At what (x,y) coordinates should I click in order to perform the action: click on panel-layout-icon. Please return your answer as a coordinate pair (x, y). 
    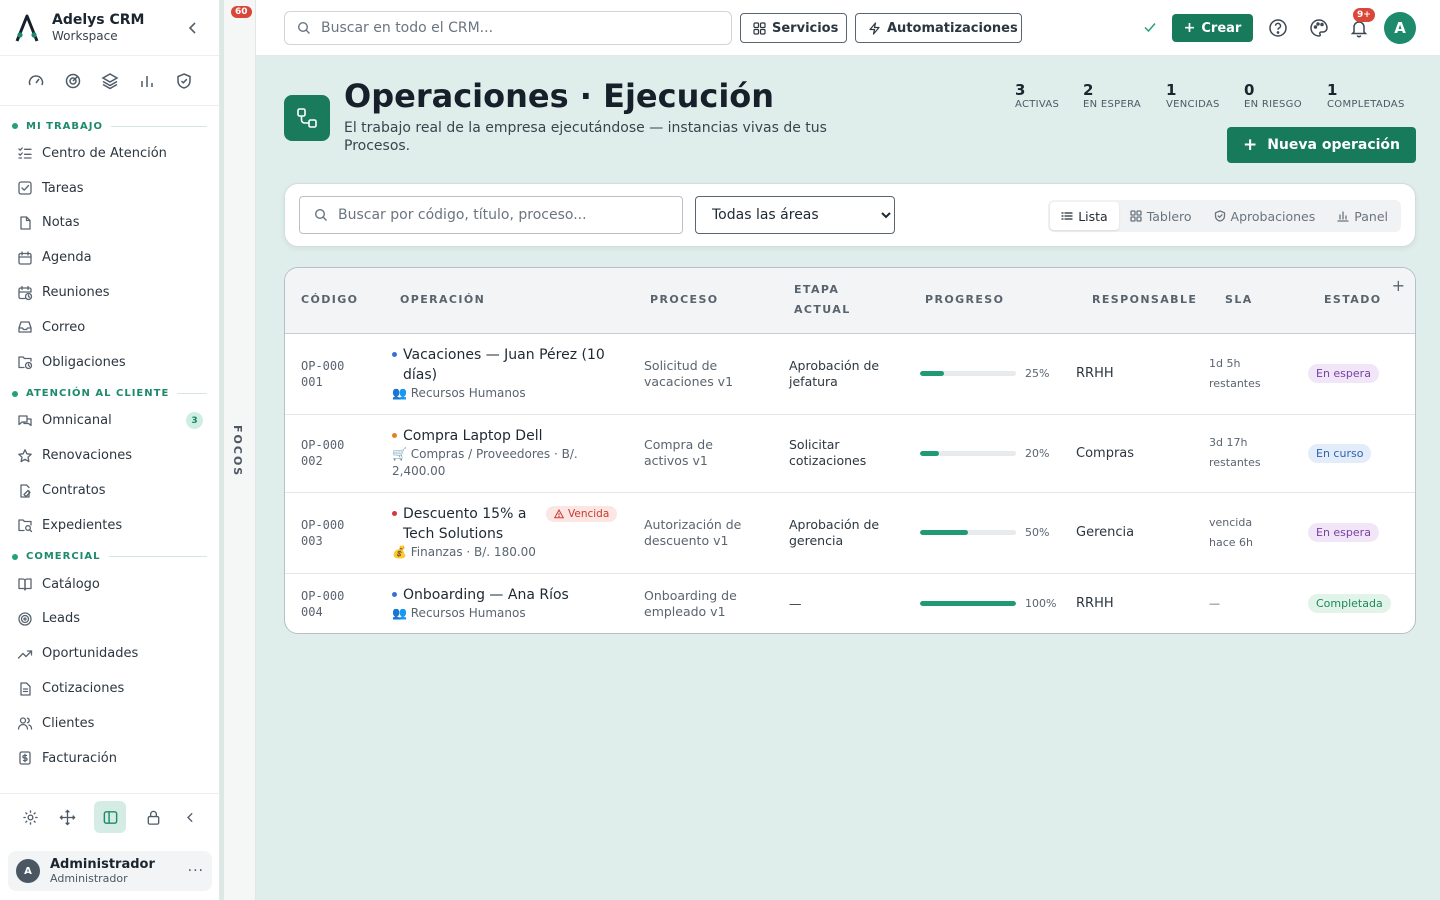
    Looking at the image, I should click on (110, 817).